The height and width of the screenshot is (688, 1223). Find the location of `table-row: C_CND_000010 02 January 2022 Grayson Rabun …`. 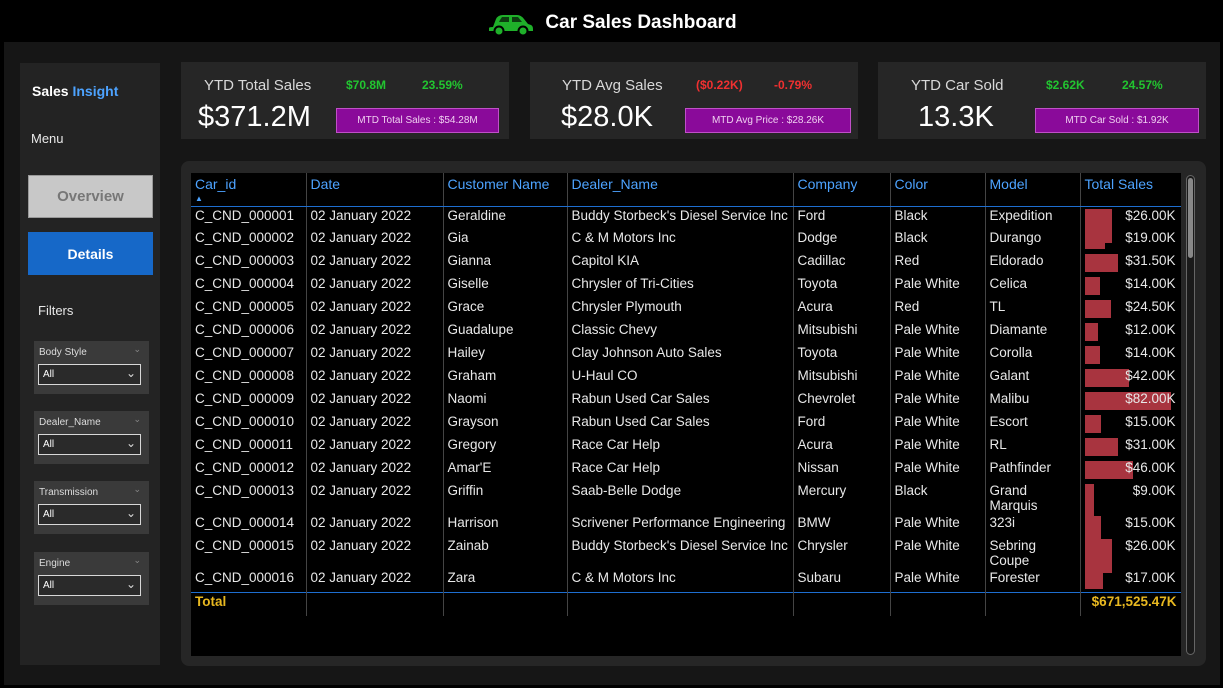

table-row: C_CND_000010 02 January 2022 Grayson Rabun … is located at coordinates (686, 424).